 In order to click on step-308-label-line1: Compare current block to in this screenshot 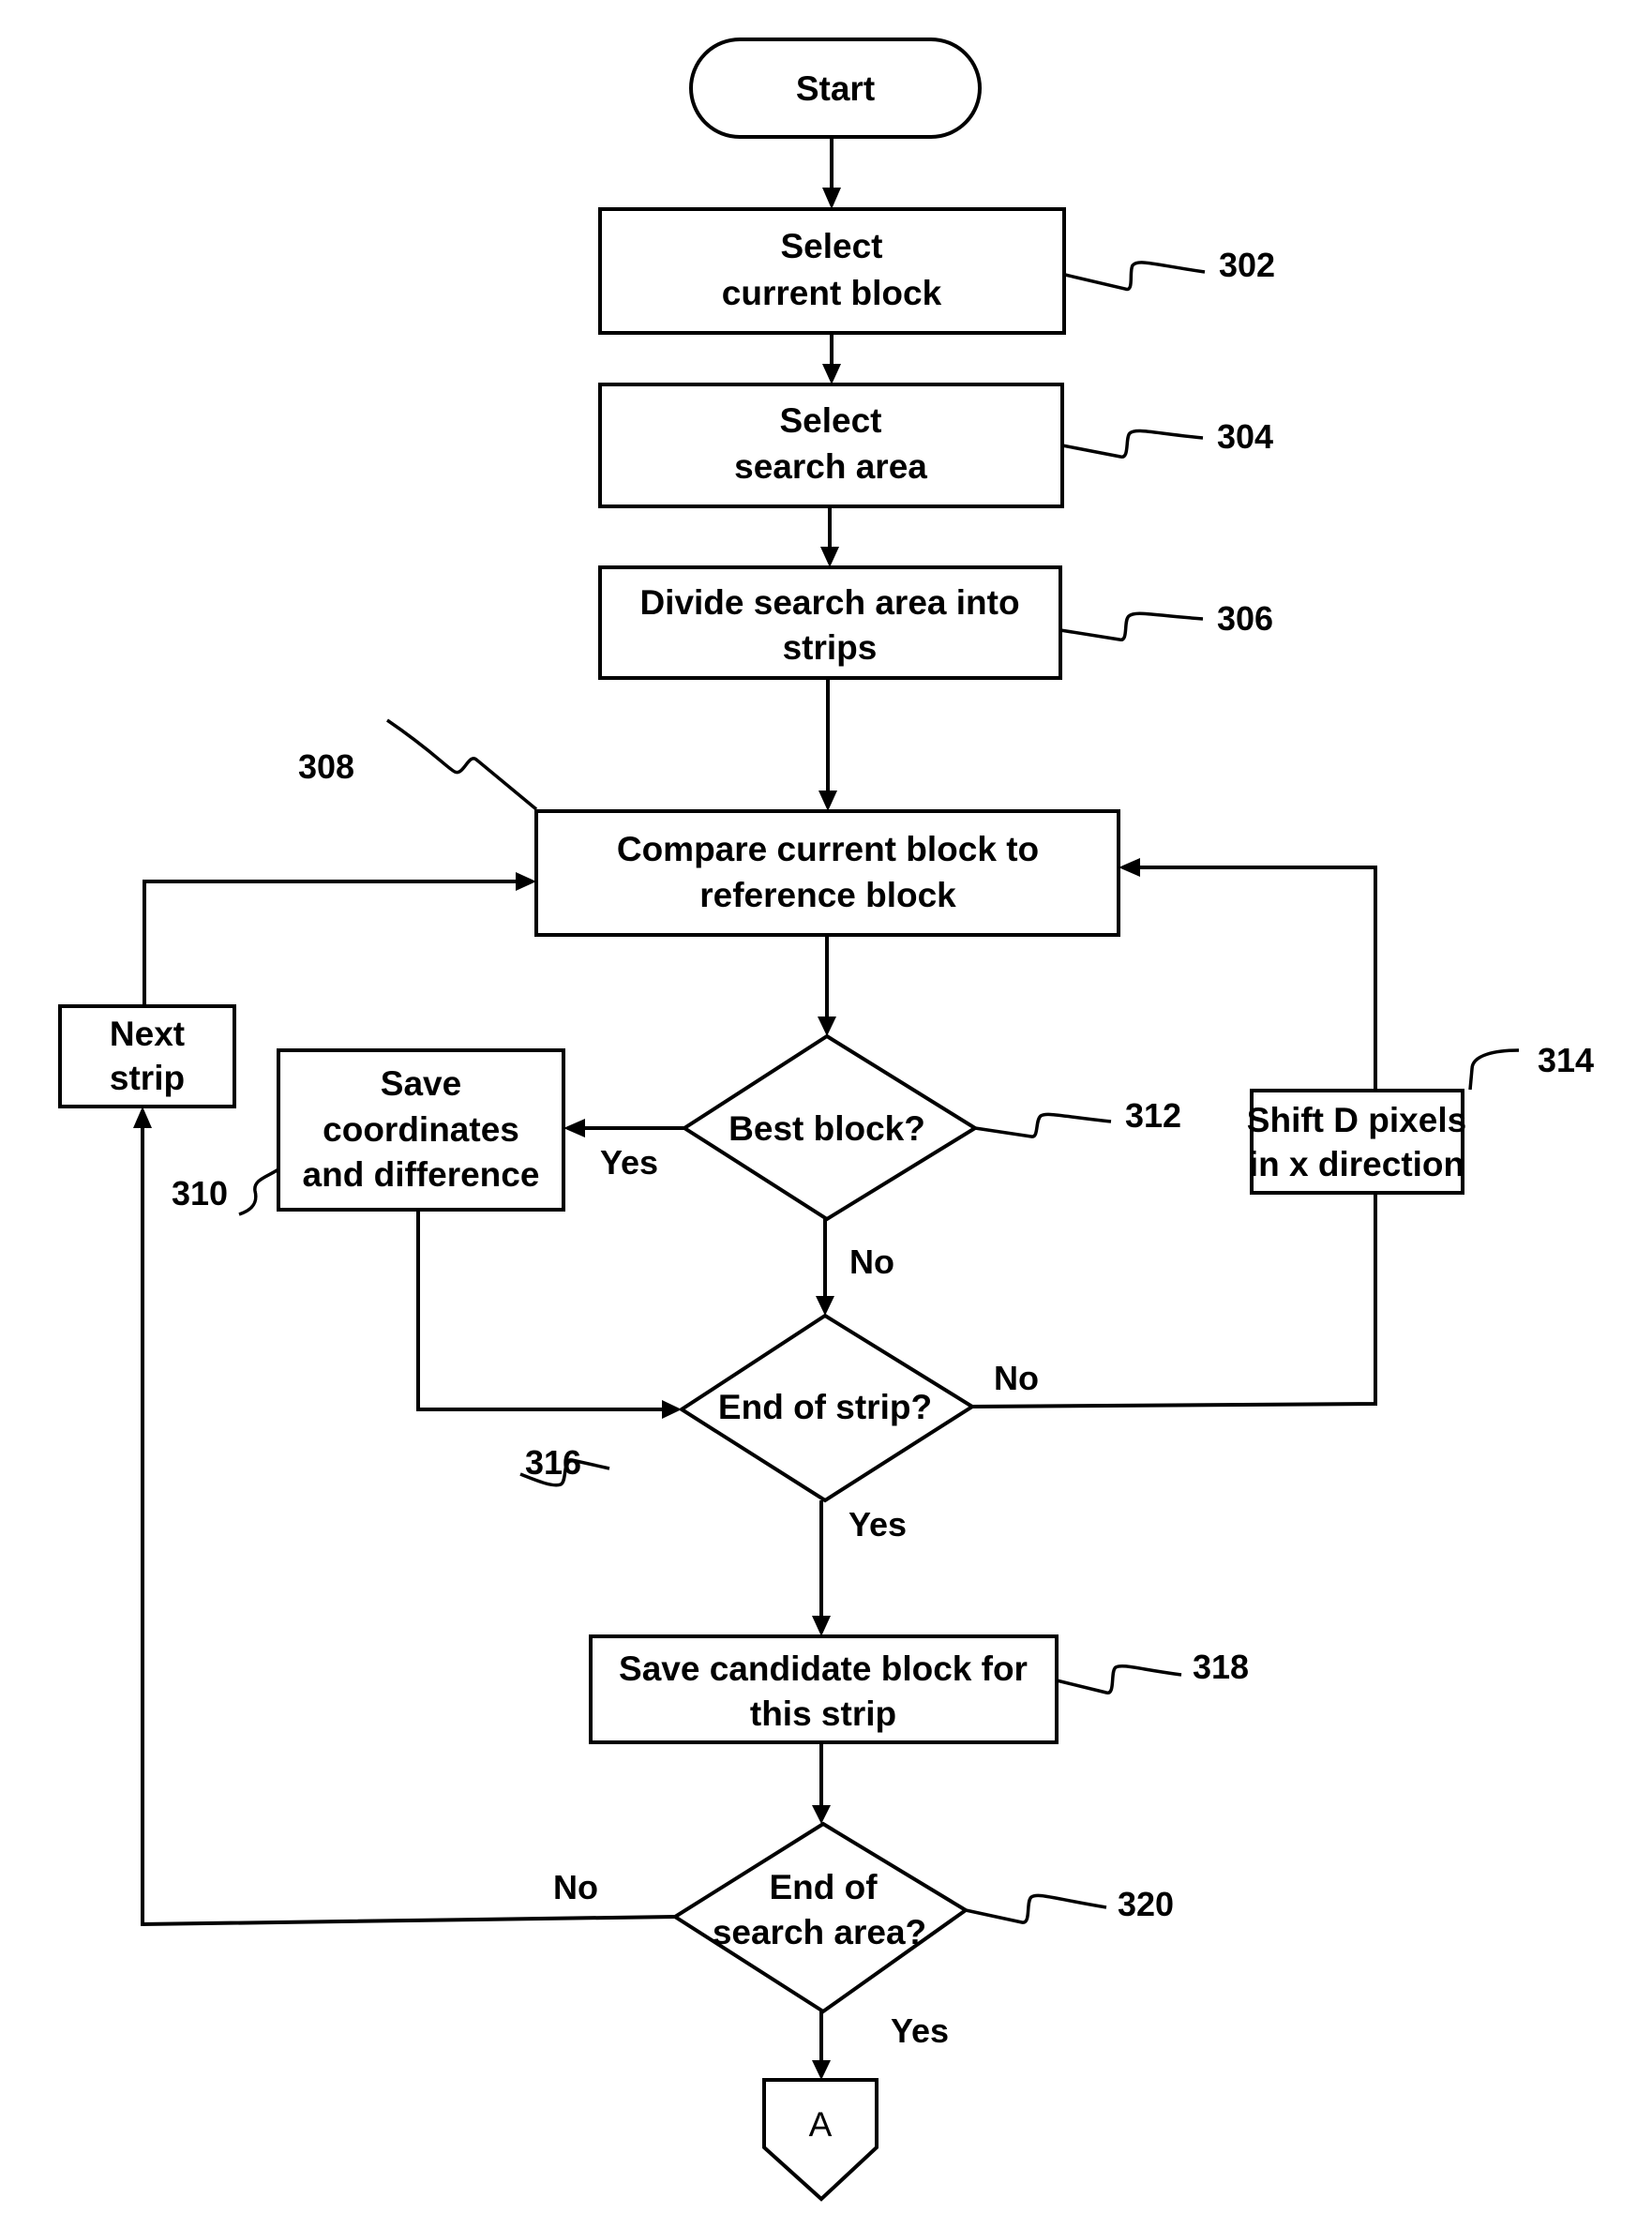, I will do `click(828, 849)`.